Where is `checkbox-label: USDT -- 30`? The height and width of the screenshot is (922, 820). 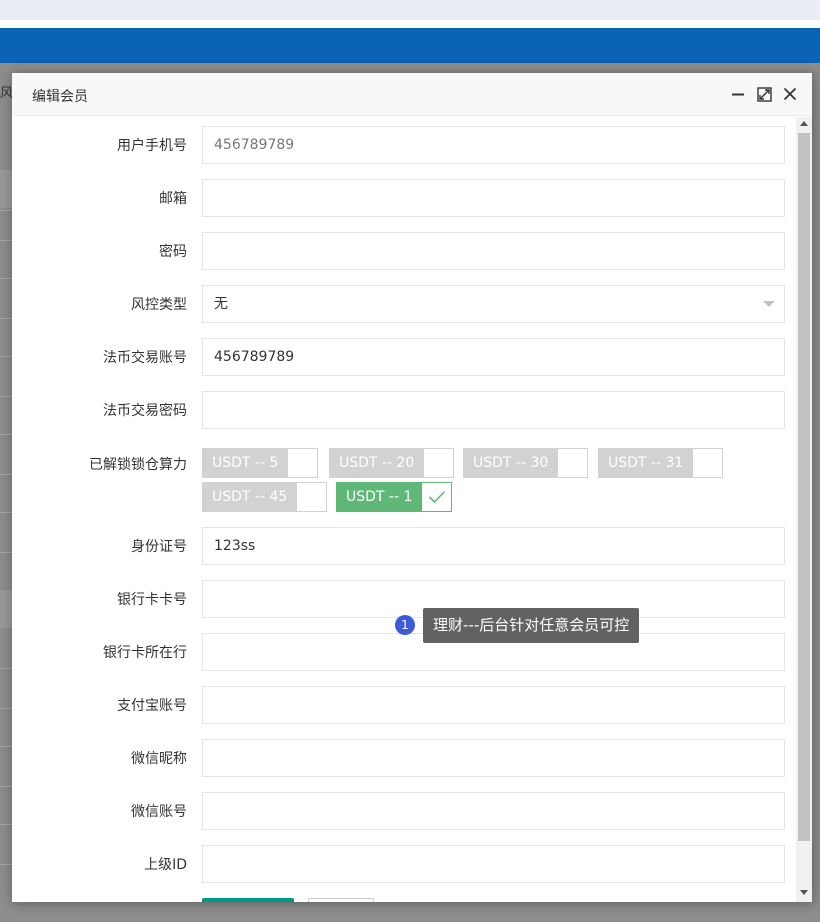 checkbox-label: USDT -- 30 is located at coordinates (511, 463).